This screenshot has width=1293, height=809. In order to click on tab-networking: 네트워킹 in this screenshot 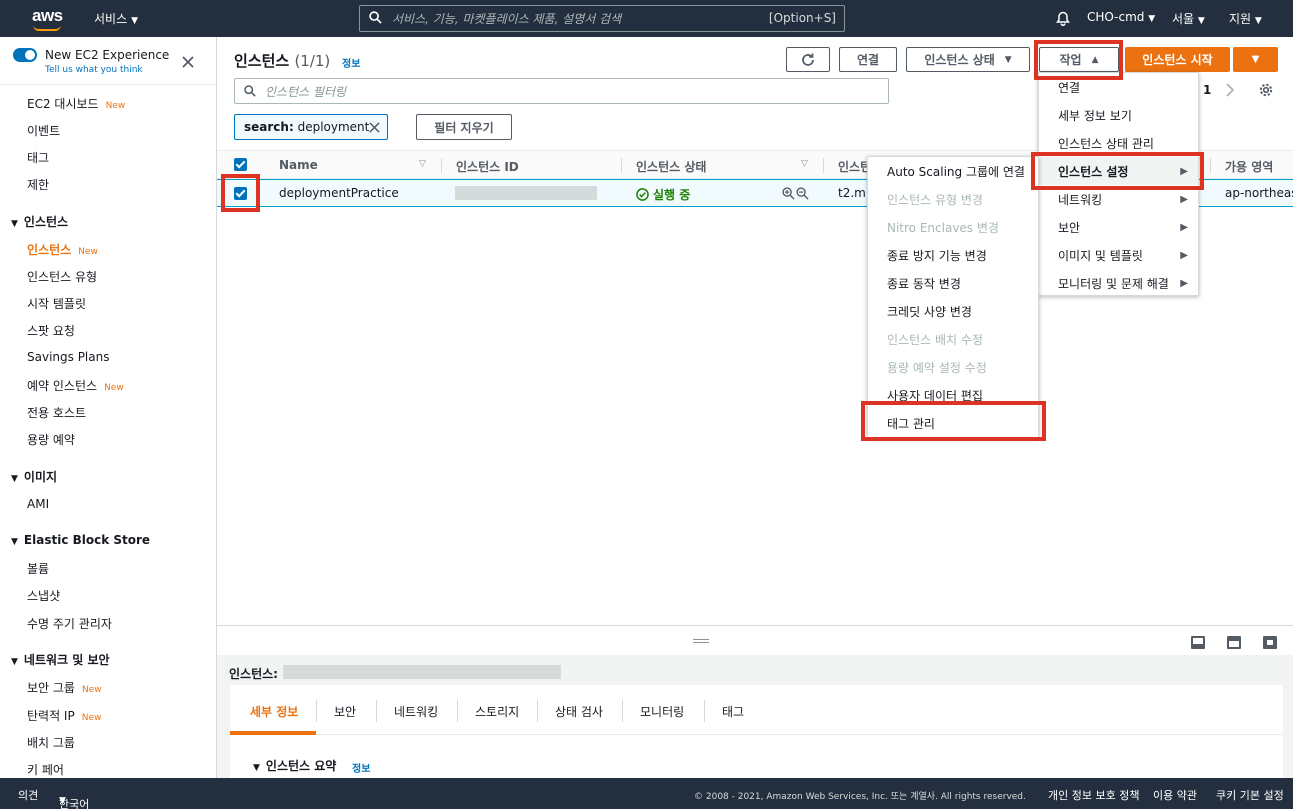, I will do `click(416, 711)`.